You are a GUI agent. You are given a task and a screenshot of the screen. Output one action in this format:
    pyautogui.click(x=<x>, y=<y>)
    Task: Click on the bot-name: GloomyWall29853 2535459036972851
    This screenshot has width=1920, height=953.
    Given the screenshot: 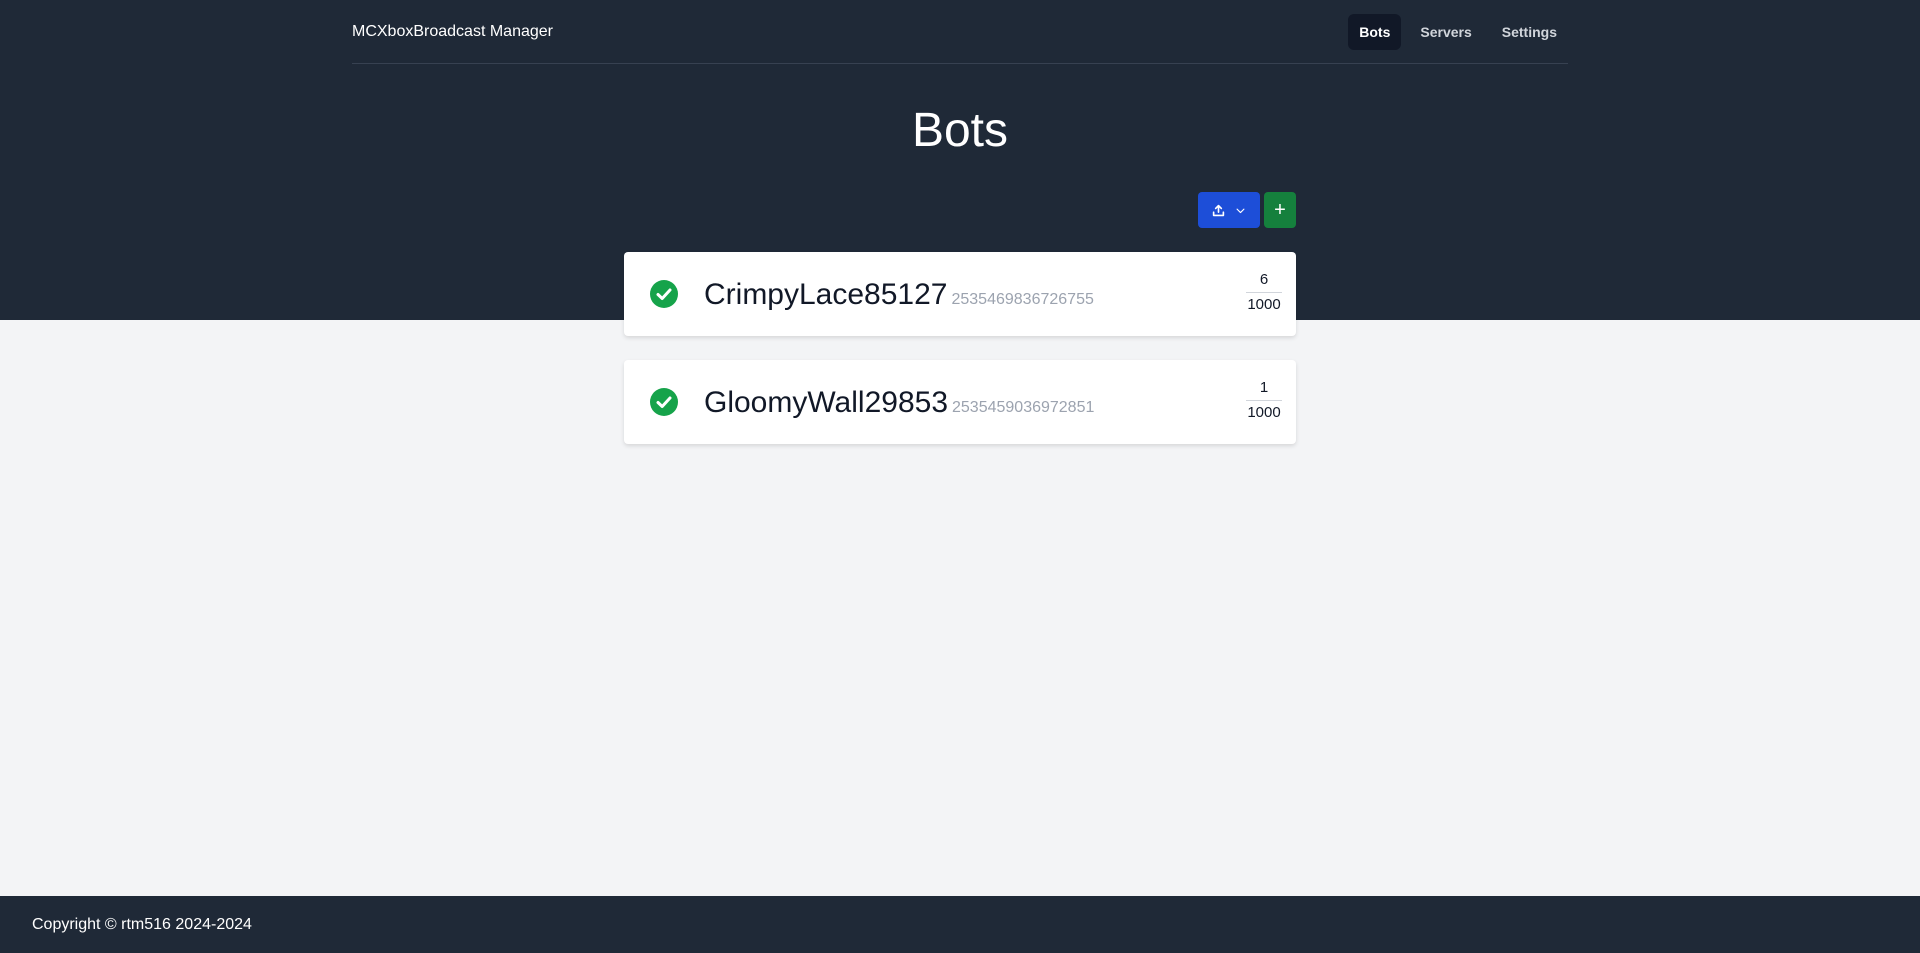 What is the action you would take?
    pyautogui.click(x=899, y=405)
    